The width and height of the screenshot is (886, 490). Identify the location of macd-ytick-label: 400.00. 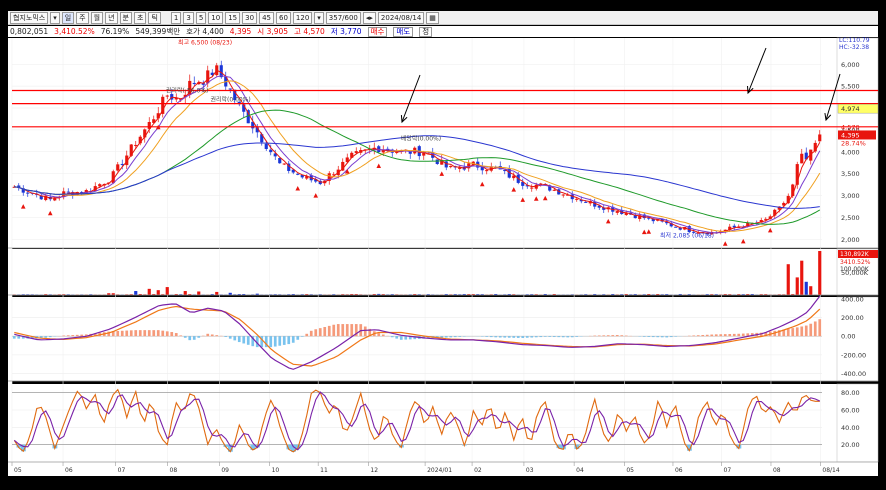
(852, 299).